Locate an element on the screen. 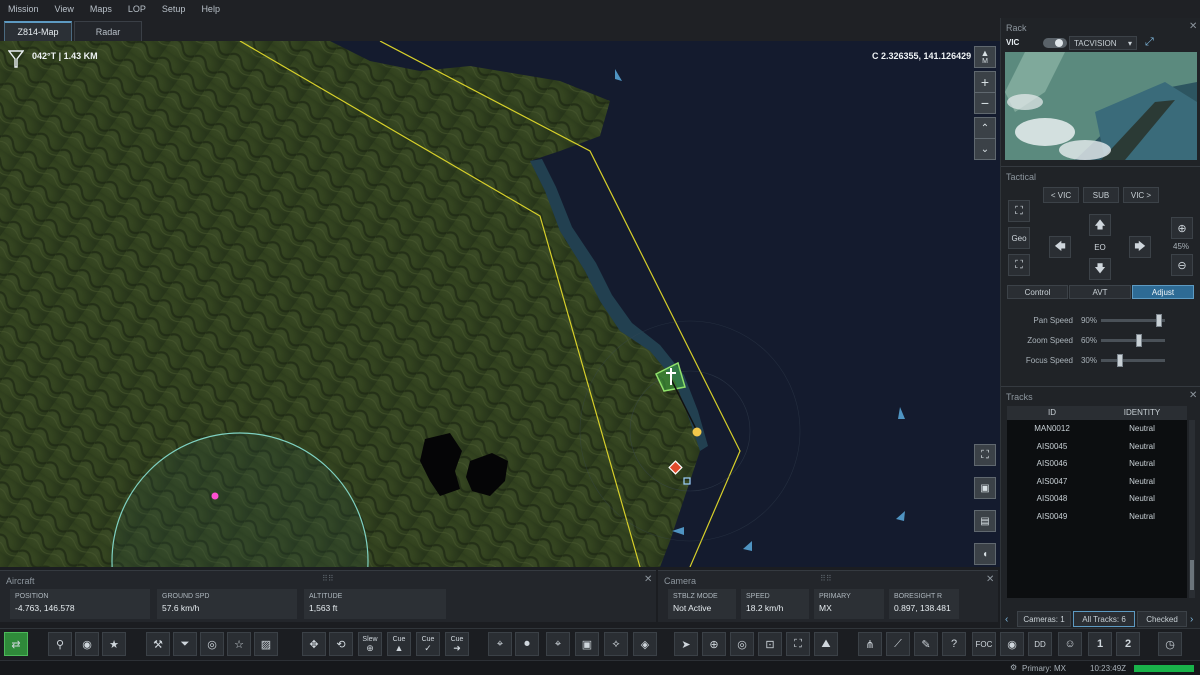  col-id: ID is located at coordinates (1052, 413).